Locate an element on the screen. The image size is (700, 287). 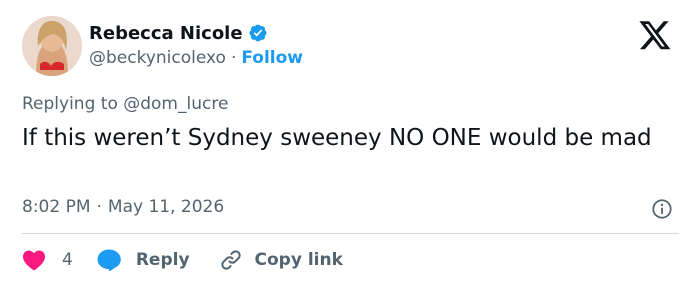
verified-badge-icon is located at coordinates (258, 33).